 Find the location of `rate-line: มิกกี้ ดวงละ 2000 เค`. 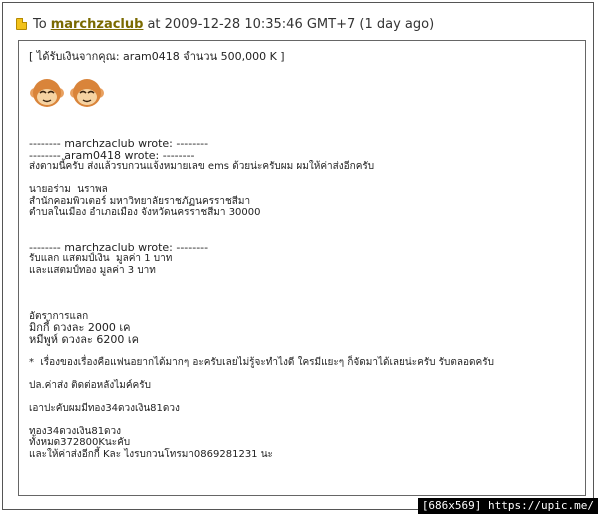

rate-line: มิกกี้ ดวงละ 2000 เค is located at coordinates (80, 327).